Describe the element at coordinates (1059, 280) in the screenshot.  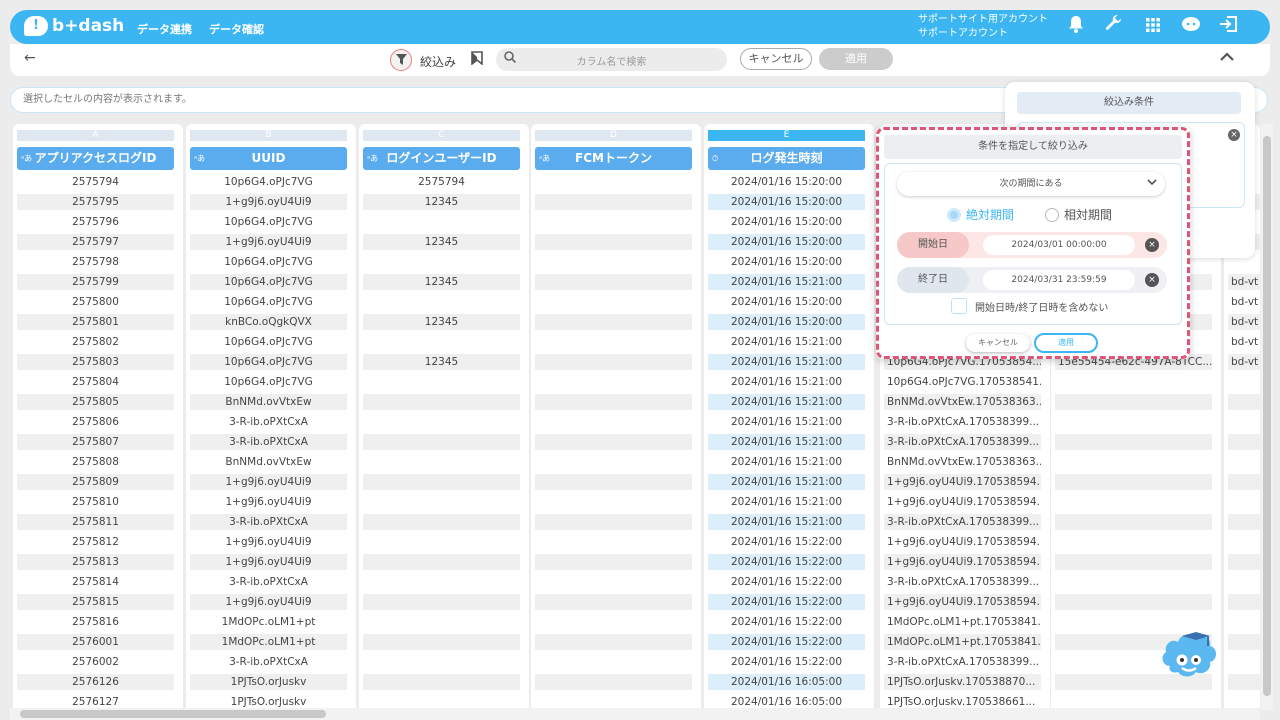
I see `end-date-input: 2024/03/31 23:59:59` at that location.